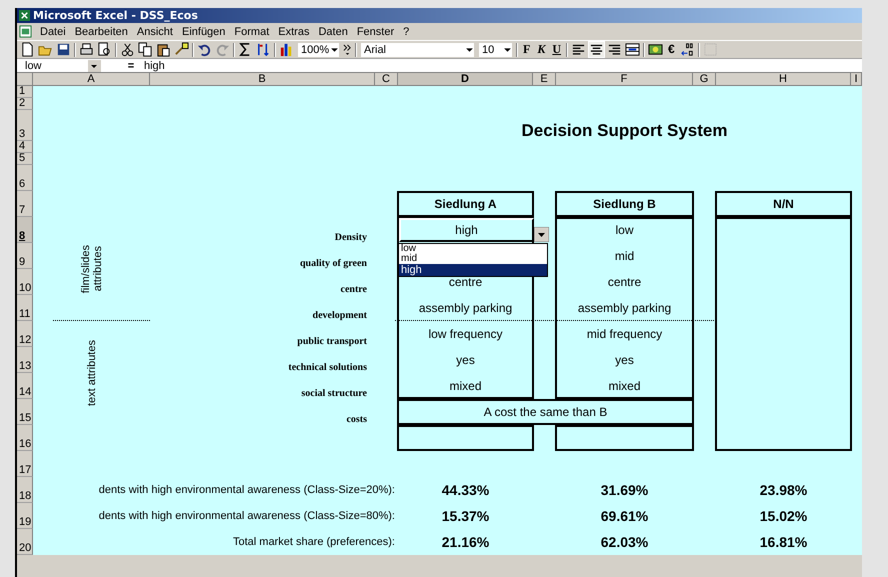 The width and height of the screenshot is (888, 577). I want to click on option-header: Siedlung A, so click(465, 204).